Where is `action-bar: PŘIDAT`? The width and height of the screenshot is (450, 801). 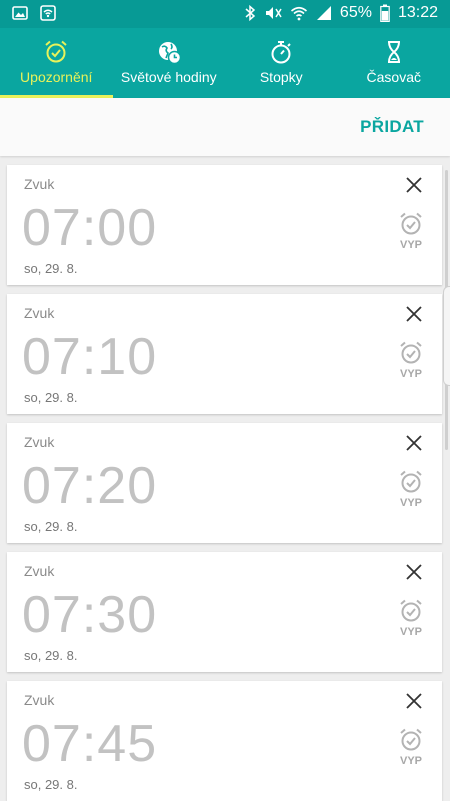
action-bar: PŘIDAT is located at coordinates (225, 127).